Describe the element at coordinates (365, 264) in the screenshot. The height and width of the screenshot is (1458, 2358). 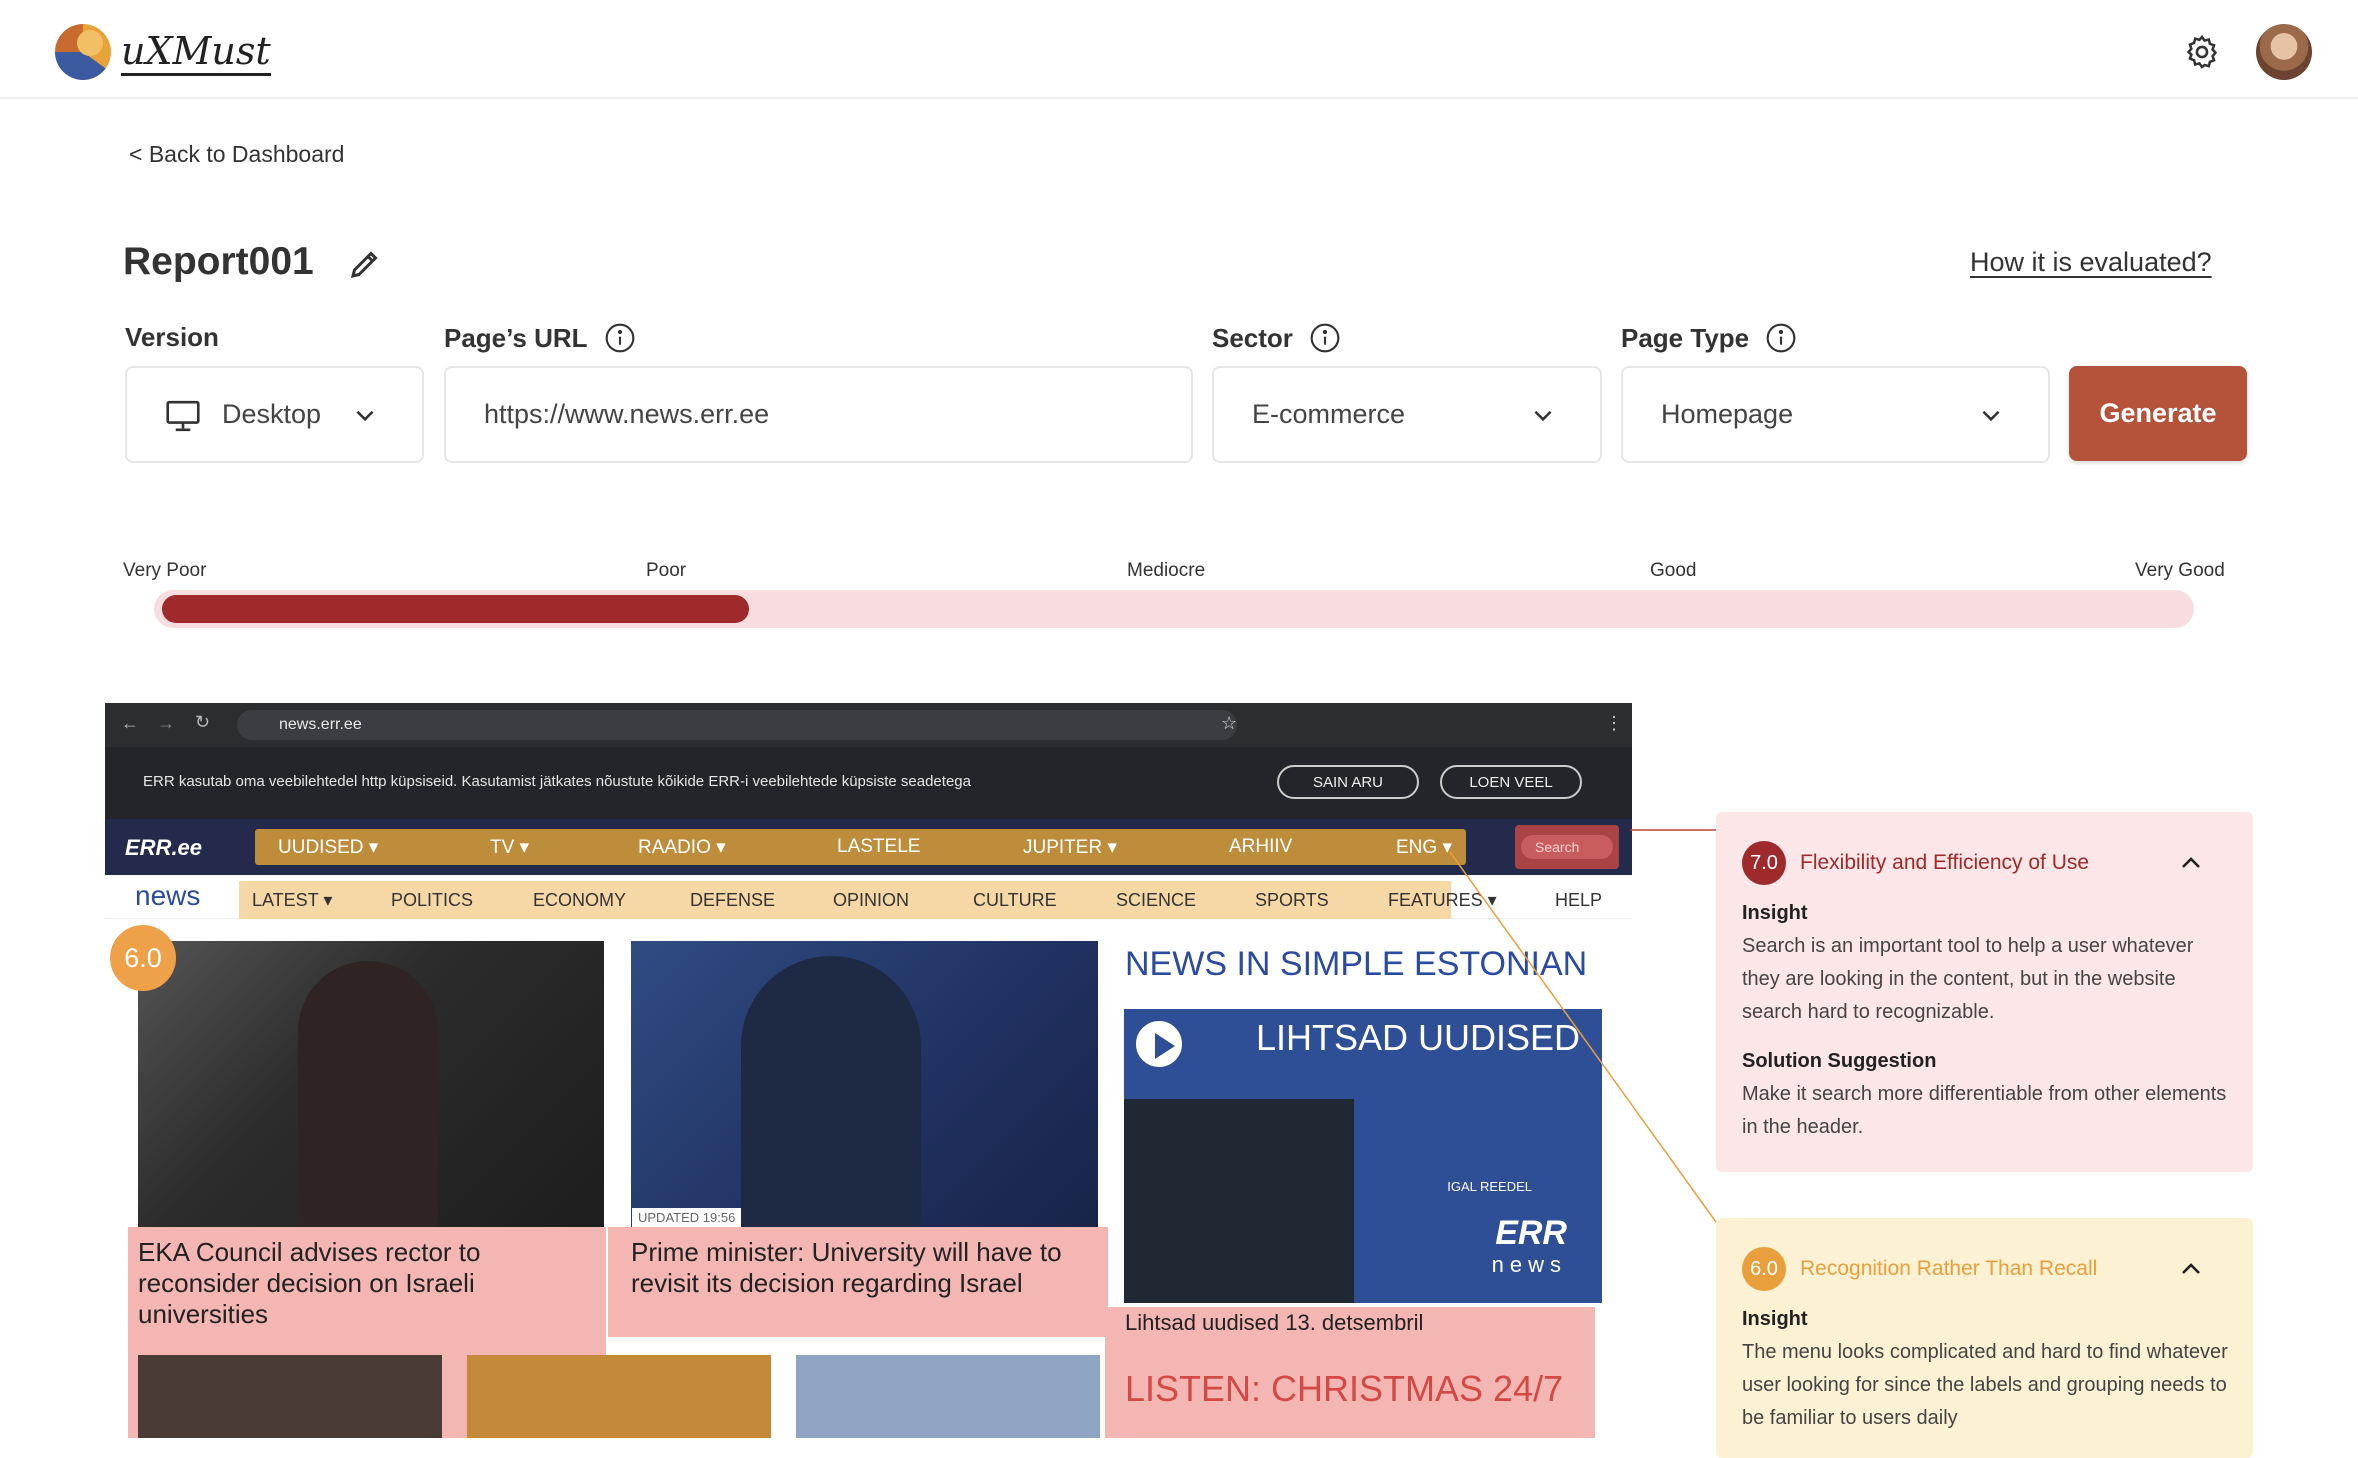
I see `pencil-icon` at that location.